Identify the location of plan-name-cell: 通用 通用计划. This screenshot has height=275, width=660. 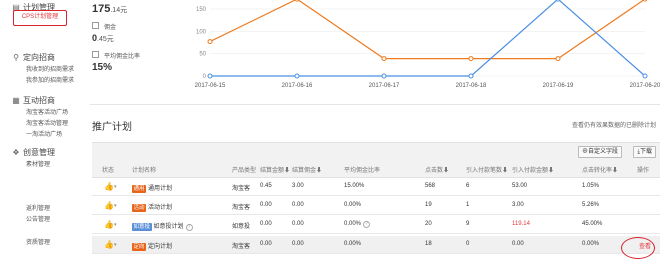
(152, 188).